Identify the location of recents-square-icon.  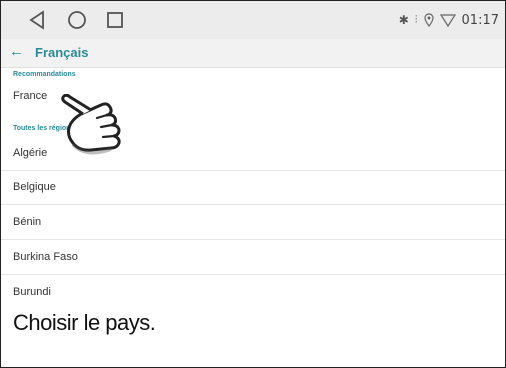
(115, 20).